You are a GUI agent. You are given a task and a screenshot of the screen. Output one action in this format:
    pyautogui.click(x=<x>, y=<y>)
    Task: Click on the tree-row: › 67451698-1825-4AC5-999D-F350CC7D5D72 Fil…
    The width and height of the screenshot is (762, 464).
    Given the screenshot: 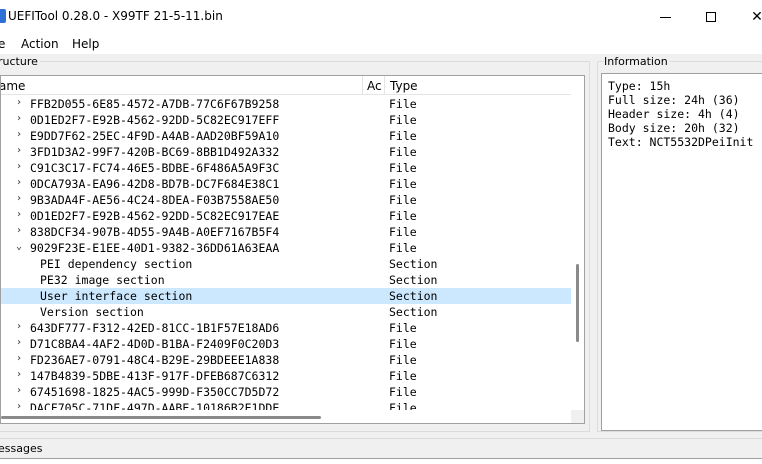 What is the action you would take?
    pyautogui.click(x=286, y=392)
    